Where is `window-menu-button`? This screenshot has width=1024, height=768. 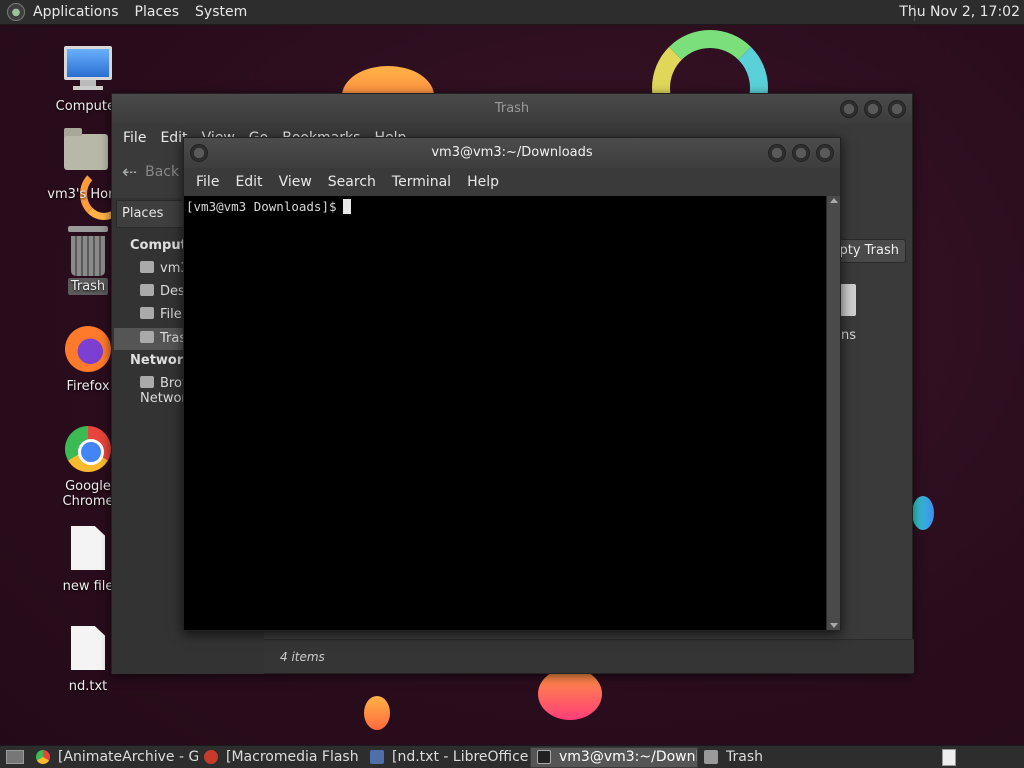
window-menu-button is located at coordinates (199, 153).